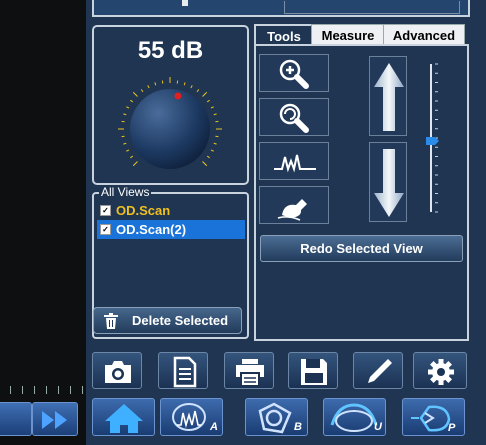  What do you see at coordinates (143, 210) in the screenshot?
I see `view-label: OD.Scan` at bounding box center [143, 210].